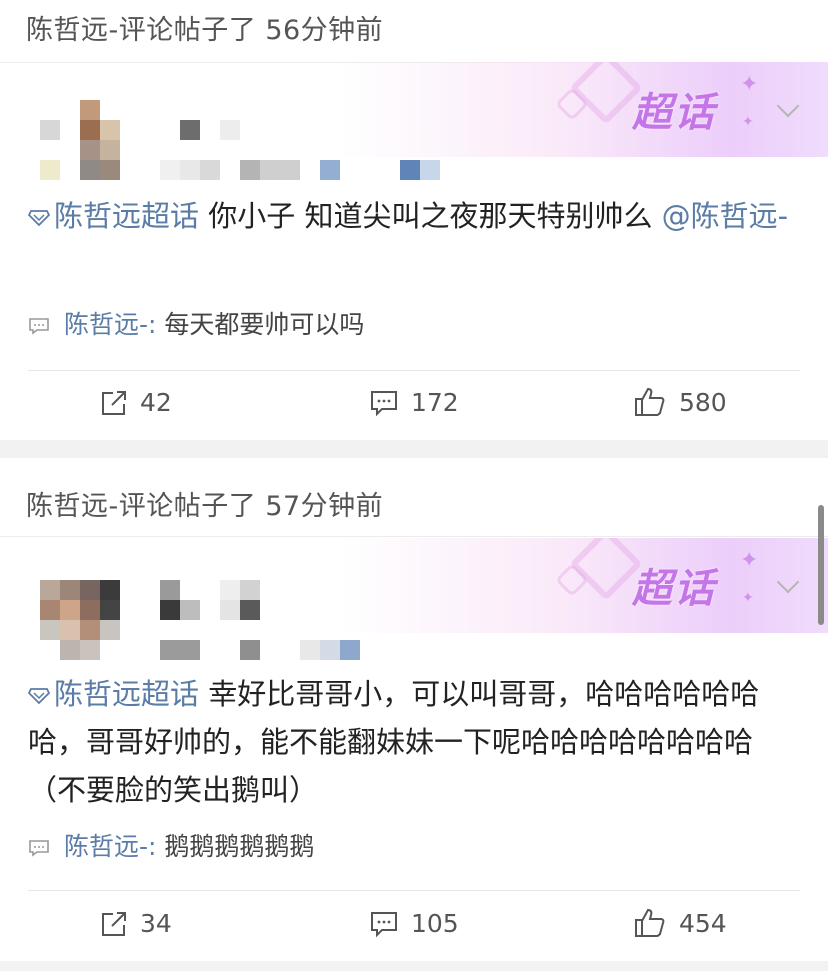 The width and height of the screenshot is (828, 971). Describe the element at coordinates (136, 402) in the screenshot. I see `repost-button: 42` at that location.